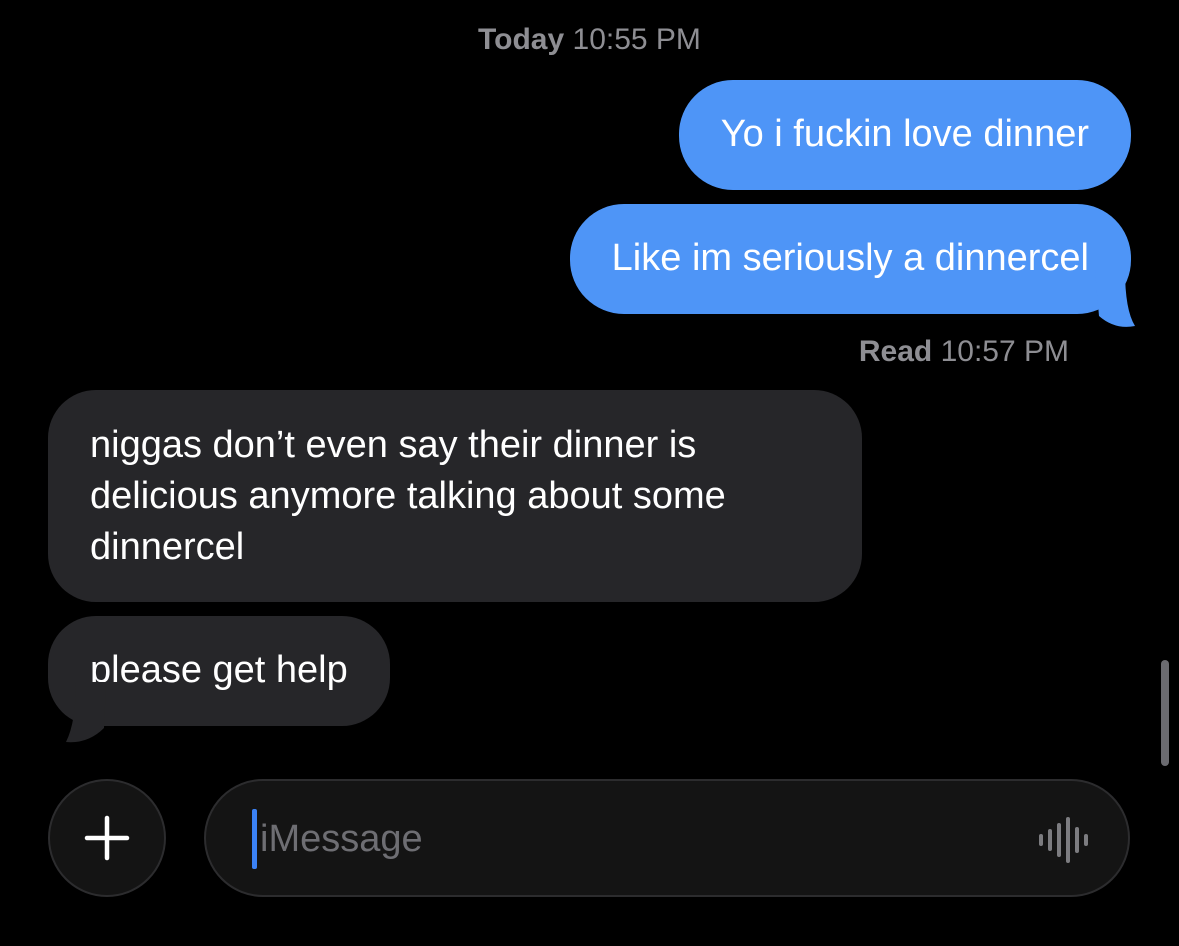 The height and width of the screenshot is (946, 1179). I want to click on read-time: 10:57 PM, so click(1004, 351).